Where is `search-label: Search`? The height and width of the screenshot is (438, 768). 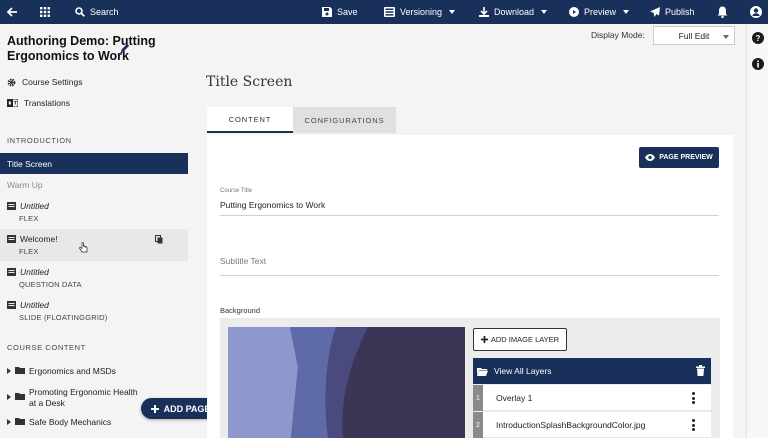
search-label: Search is located at coordinates (104, 12).